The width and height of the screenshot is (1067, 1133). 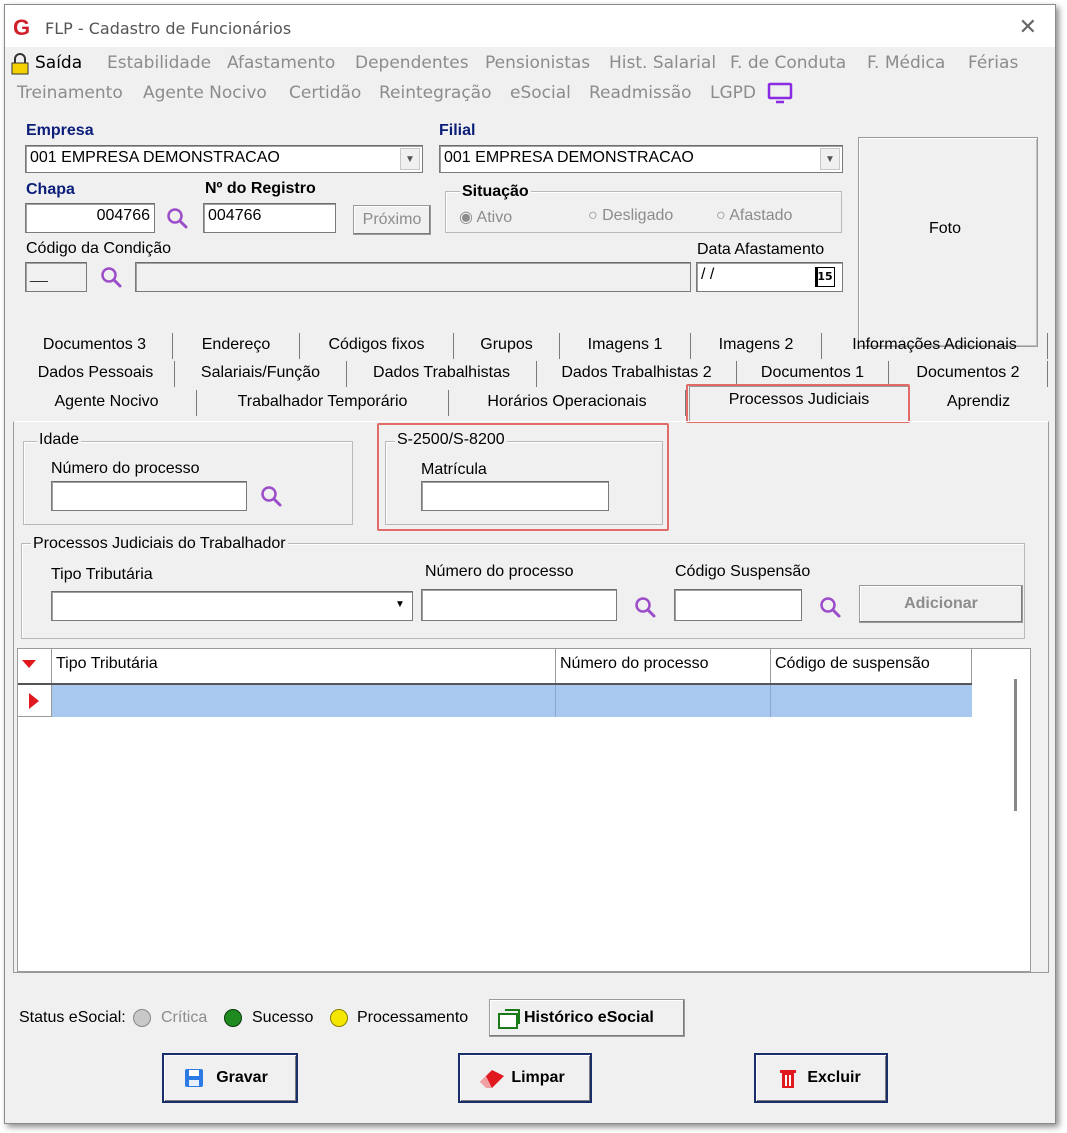 What do you see at coordinates (509, 1019) in the screenshot?
I see `history-icon` at bounding box center [509, 1019].